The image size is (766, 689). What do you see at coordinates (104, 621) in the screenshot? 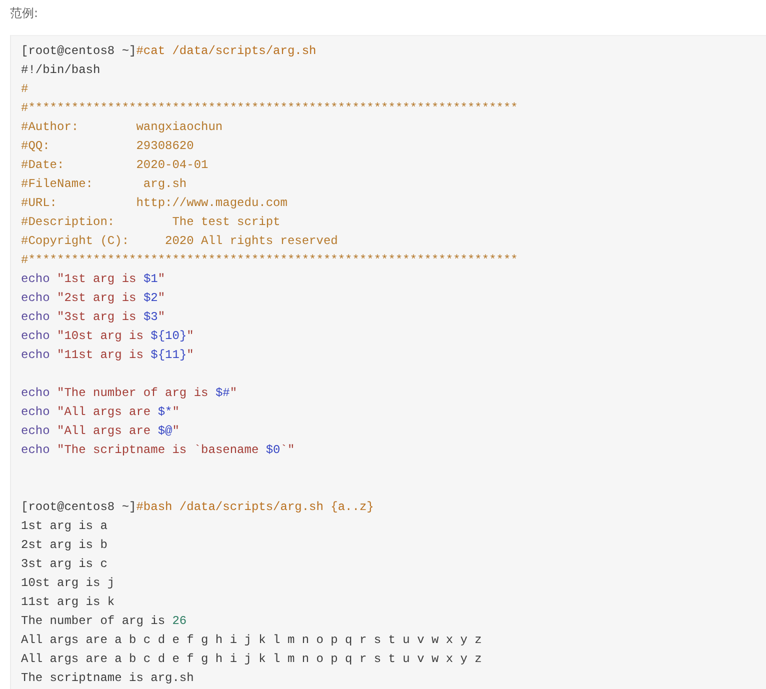
I see `code-line: The number of arg is 26` at bounding box center [104, 621].